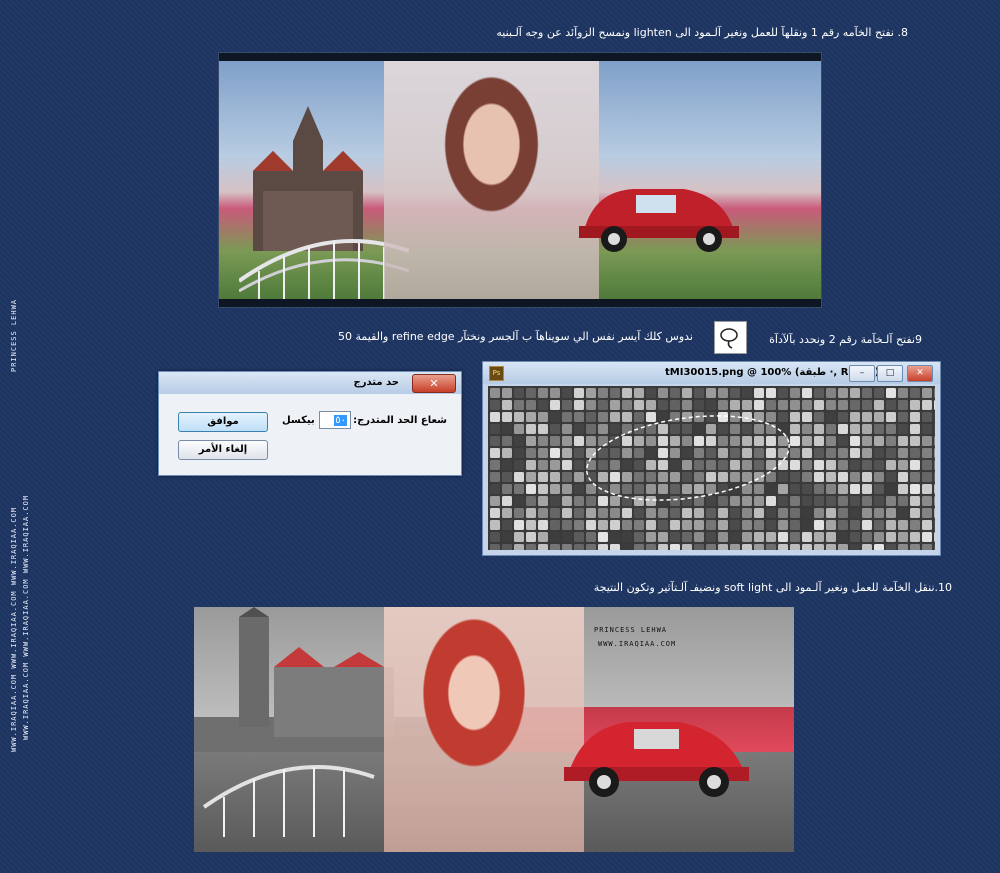 This screenshot has width=1000, height=873. What do you see at coordinates (711, 468) in the screenshot?
I see `ps-canvas` at bounding box center [711, 468].